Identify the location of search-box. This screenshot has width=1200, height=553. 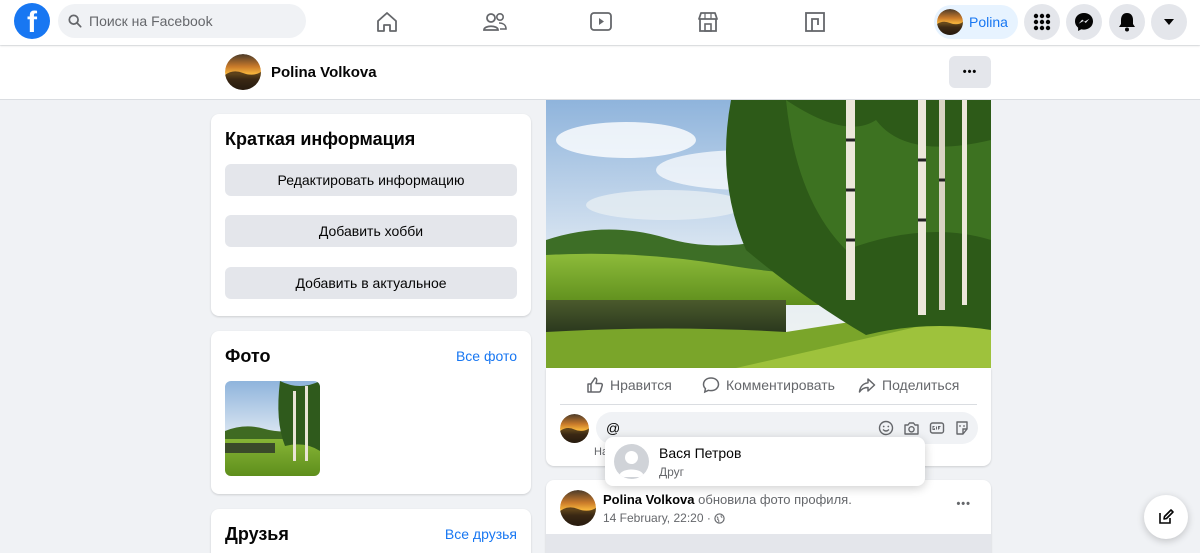
(182, 21).